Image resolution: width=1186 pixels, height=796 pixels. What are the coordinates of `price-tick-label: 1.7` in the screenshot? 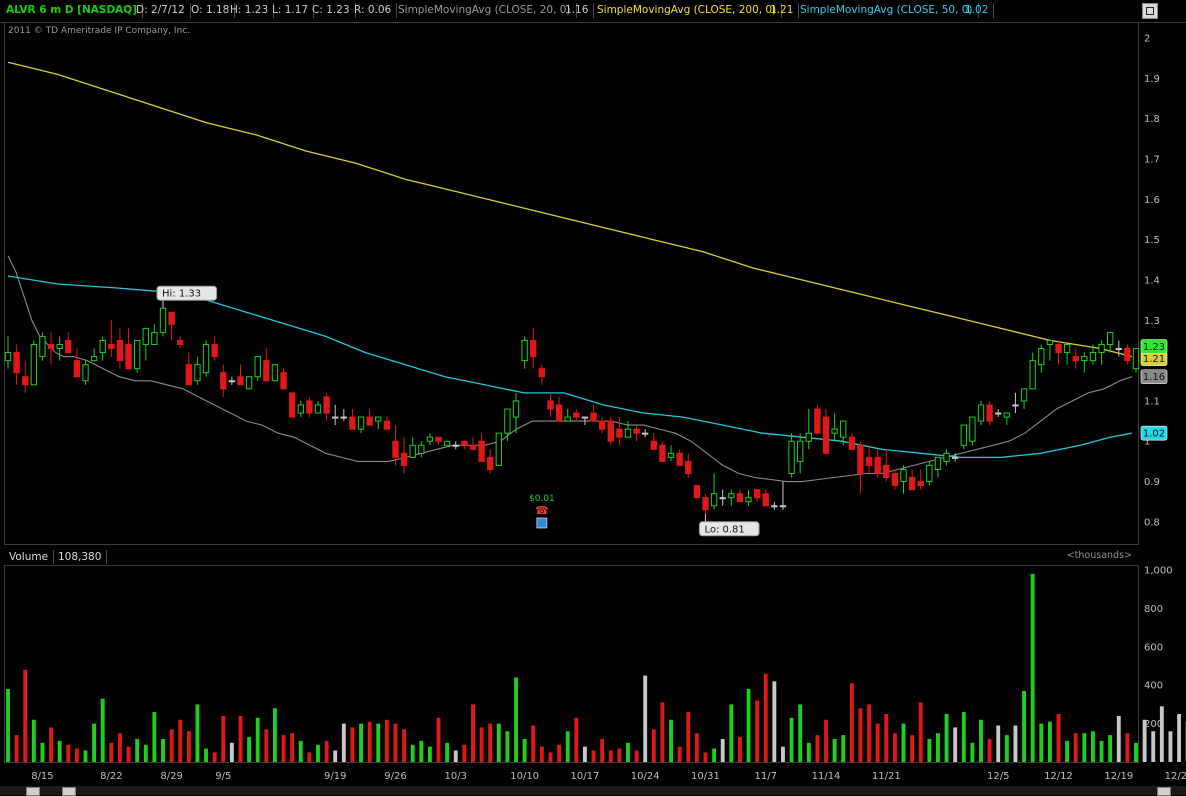 It's located at (1152, 160).